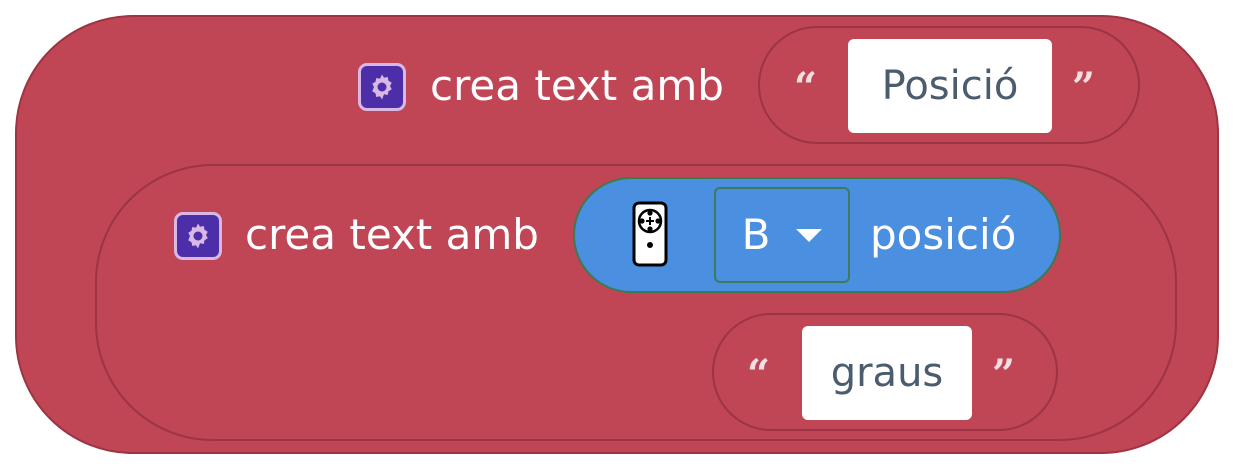  What do you see at coordinates (756, 234) in the screenshot?
I see `dropdown-value: B` at bounding box center [756, 234].